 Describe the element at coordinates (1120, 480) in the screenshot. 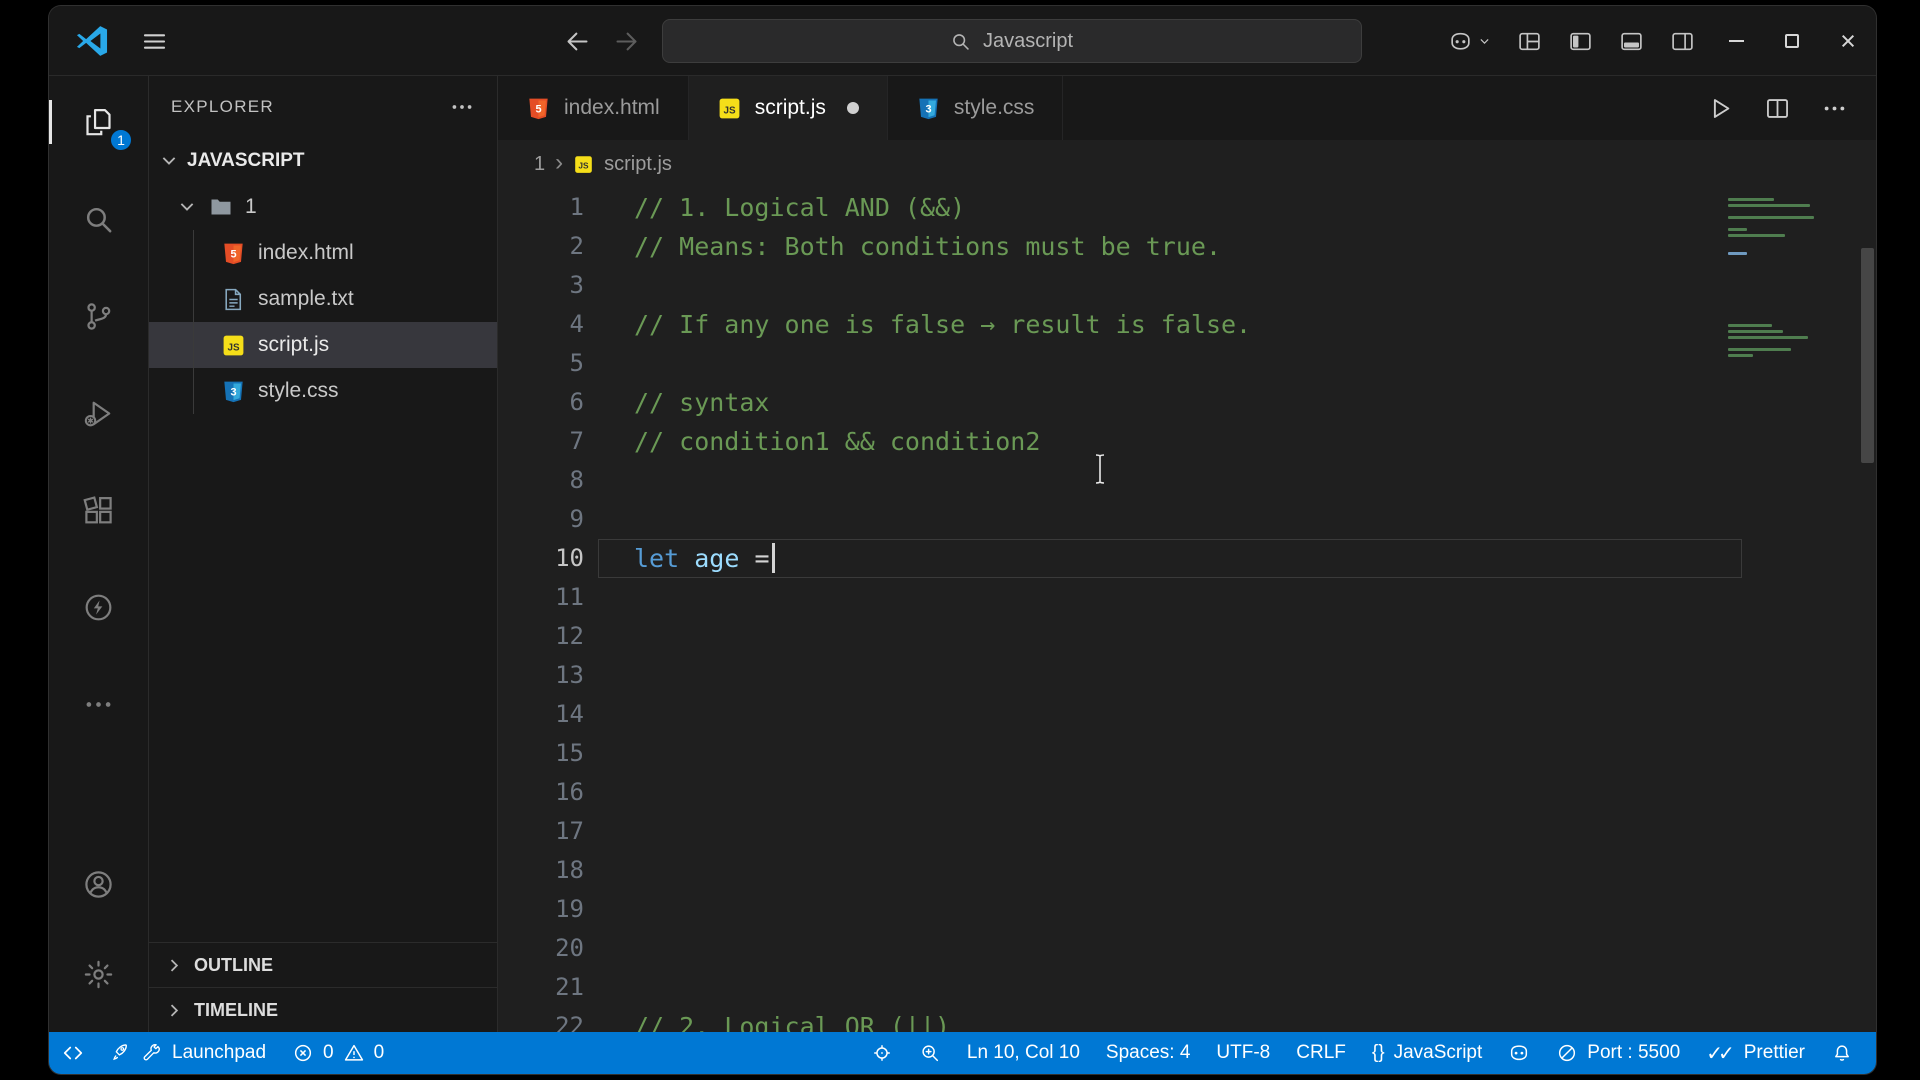

I see `code-line-8: 8` at that location.